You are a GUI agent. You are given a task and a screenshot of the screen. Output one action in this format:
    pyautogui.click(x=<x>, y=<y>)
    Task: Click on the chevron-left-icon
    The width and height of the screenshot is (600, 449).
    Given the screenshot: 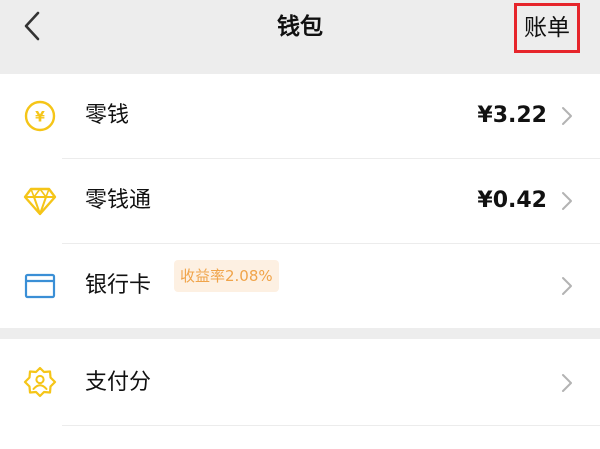 What is the action you would take?
    pyautogui.click(x=32, y=26)
    